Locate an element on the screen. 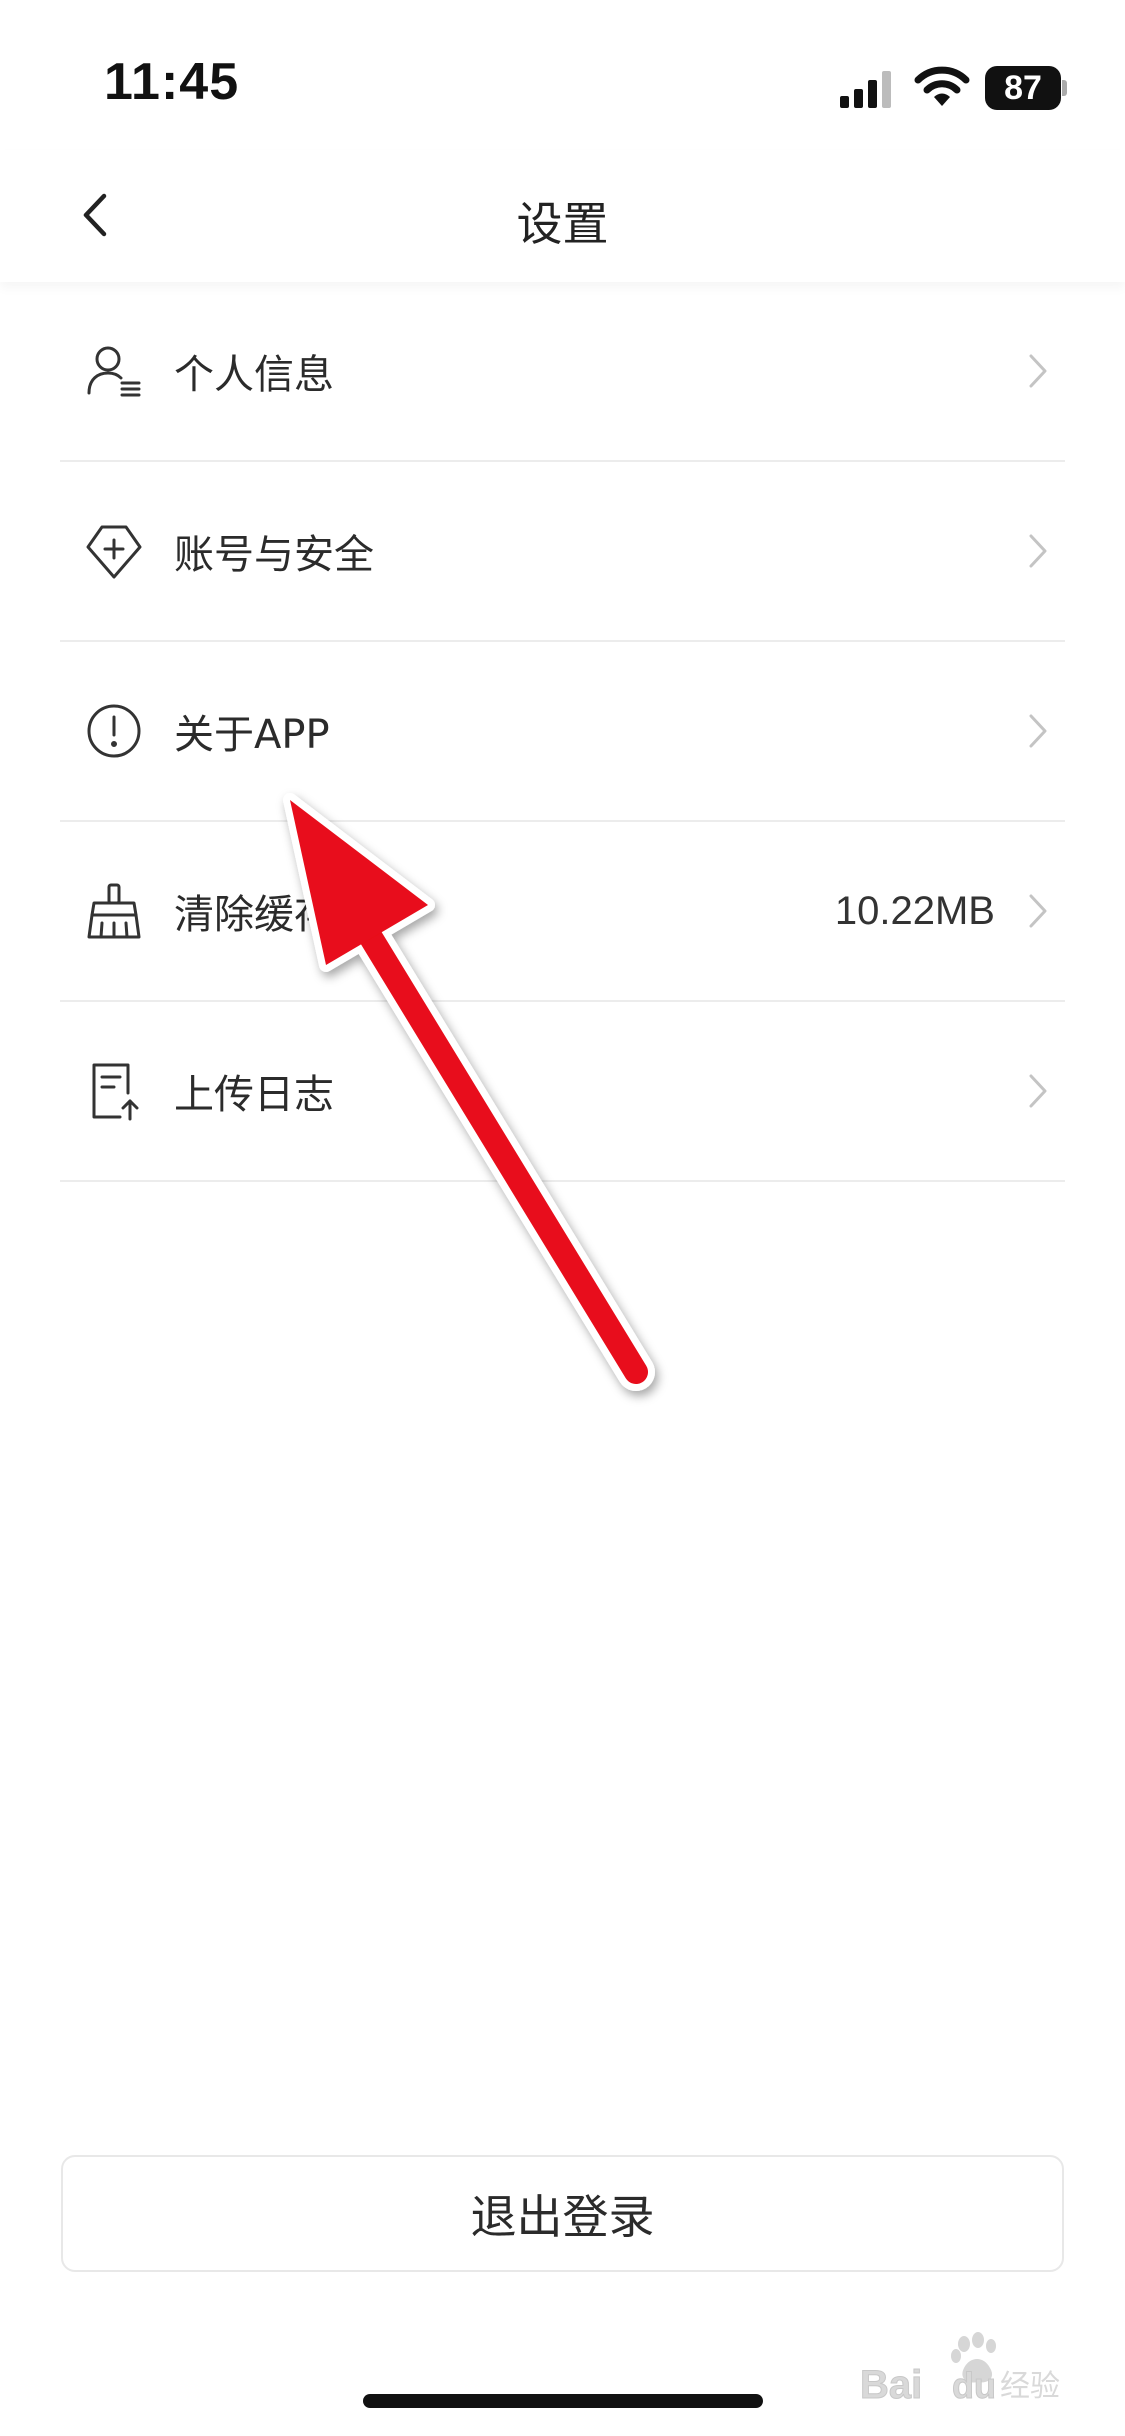  settings-item-about-app: 关于APP is located at coordinates (562, 732).